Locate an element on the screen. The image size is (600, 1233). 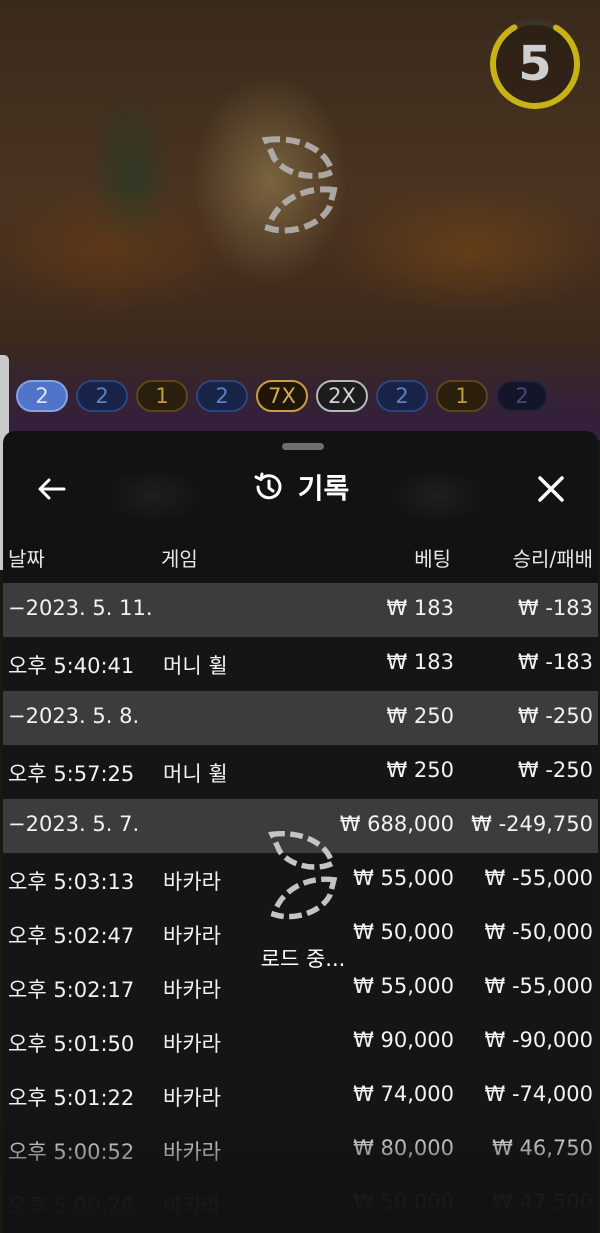
row-date: 오후 5:40:41 is located at coordinates (71, 666).